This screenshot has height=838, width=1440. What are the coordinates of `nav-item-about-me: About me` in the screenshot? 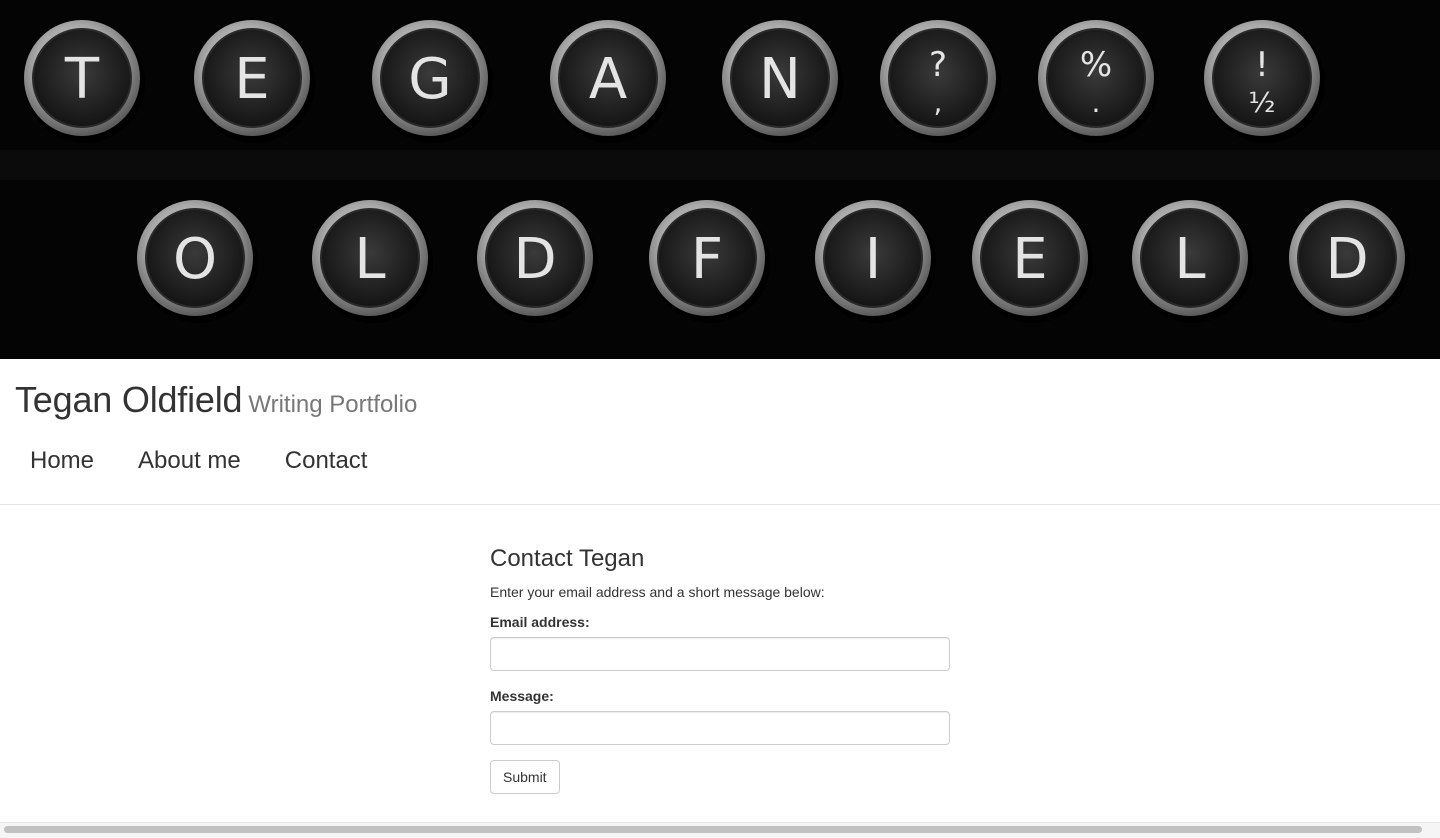 It's located at (189, 461).